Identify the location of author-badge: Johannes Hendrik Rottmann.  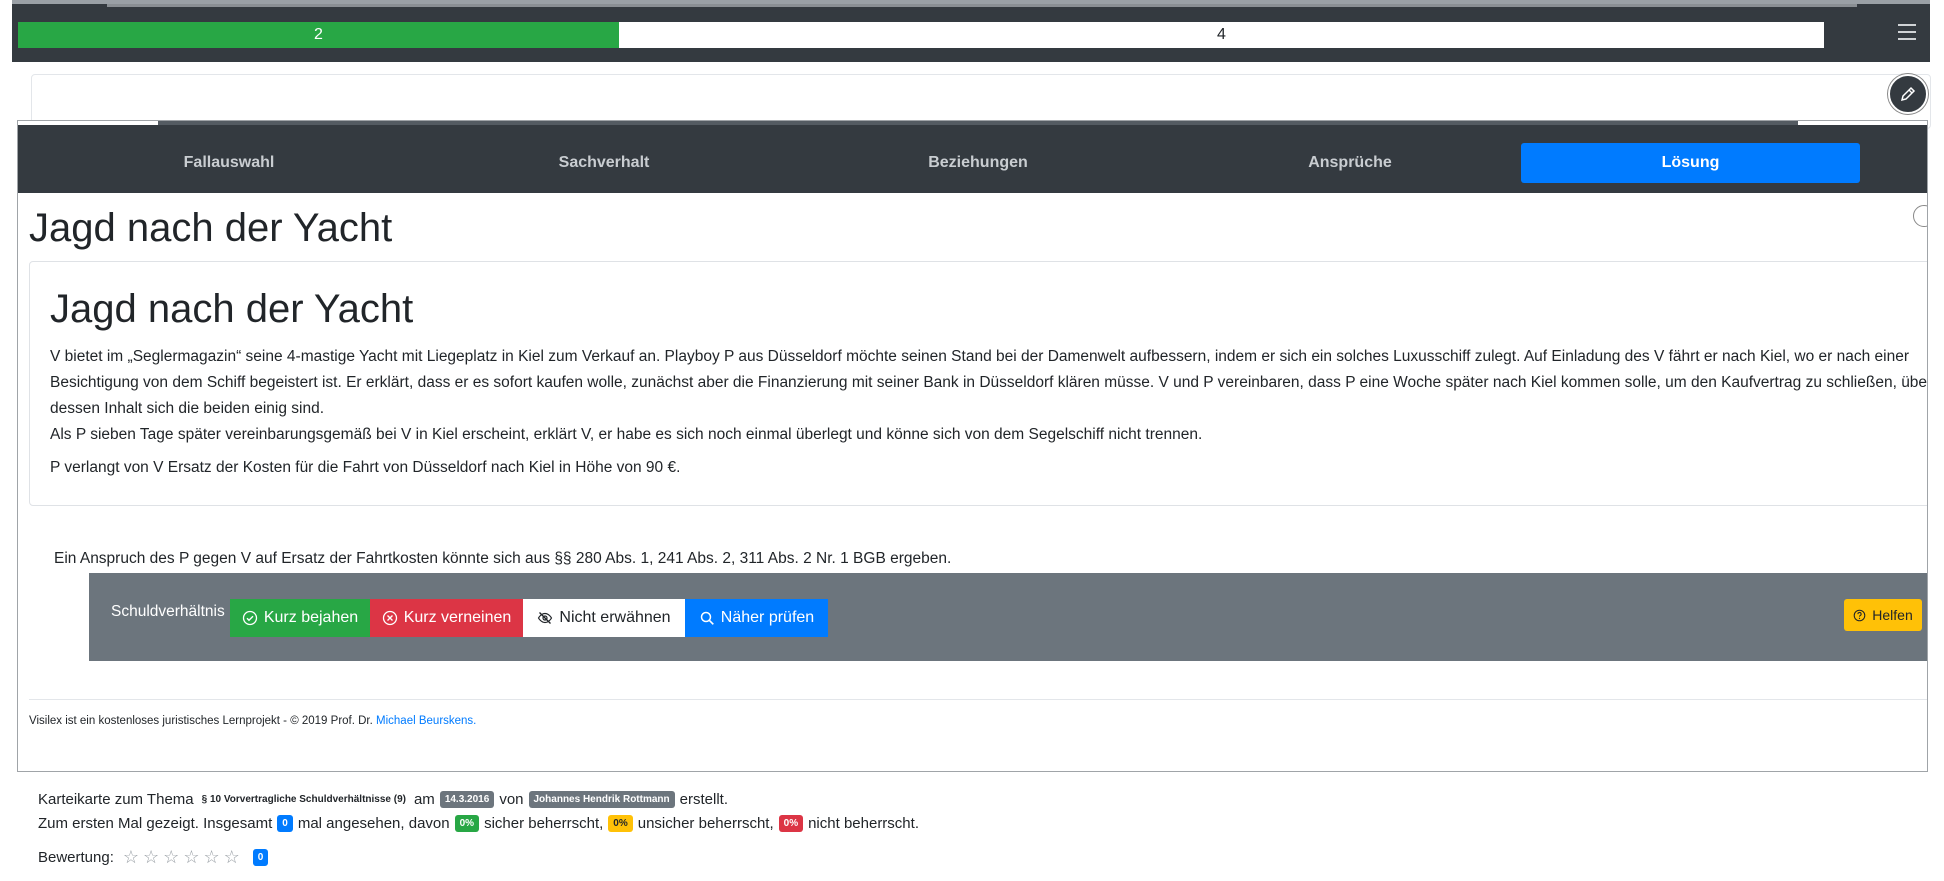
(601, 799).